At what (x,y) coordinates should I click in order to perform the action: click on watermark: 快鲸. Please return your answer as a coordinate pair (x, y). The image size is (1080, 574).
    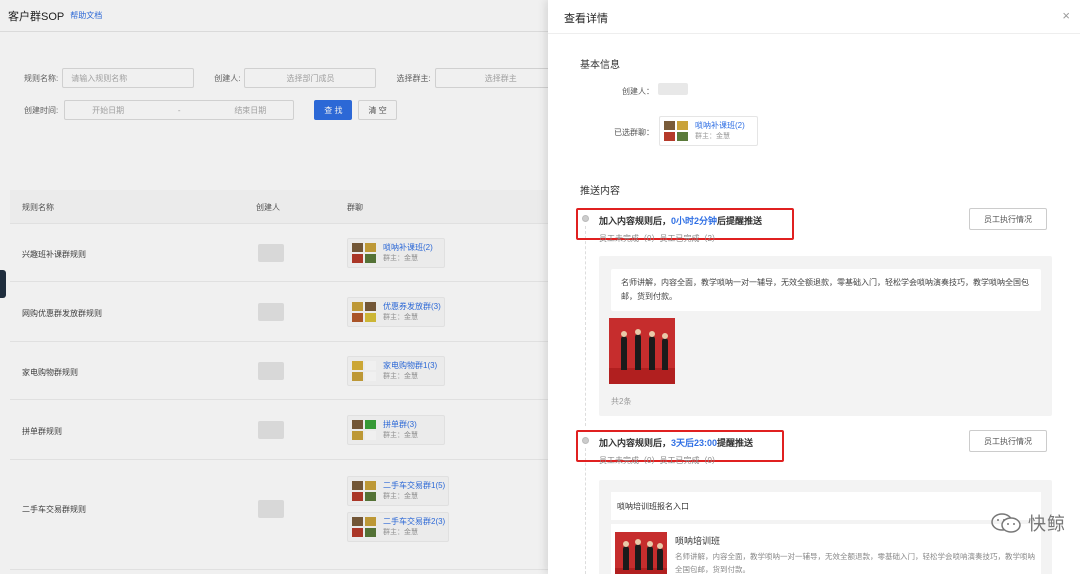
    Looking at the image, I should click on (1028, 523).